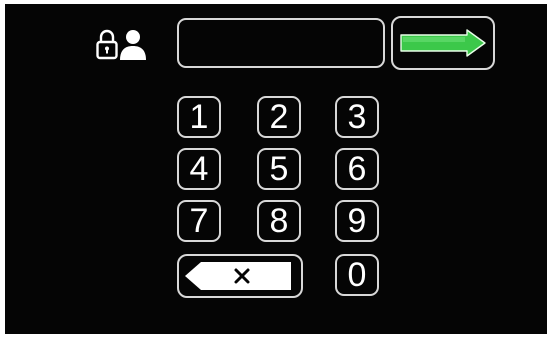  Describe the element at coordinates (123, 46) in the screenshot. I see `lock-user-icon` at that location.